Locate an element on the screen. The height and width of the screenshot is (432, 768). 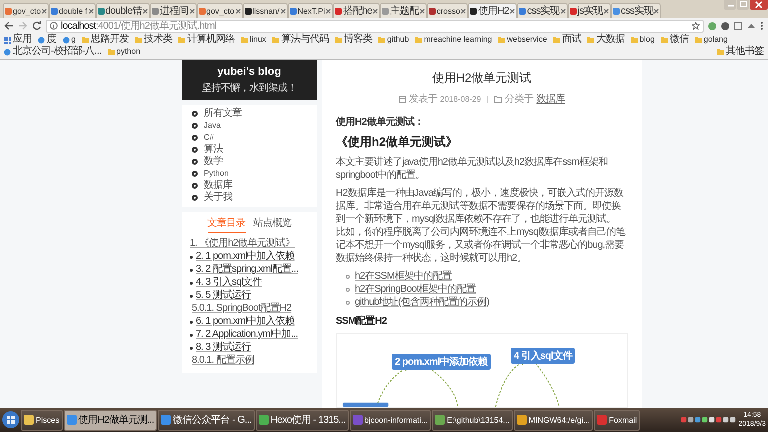
article-link: h2在SpringBoot框架中的配置 is located at coordinates (415, 289).